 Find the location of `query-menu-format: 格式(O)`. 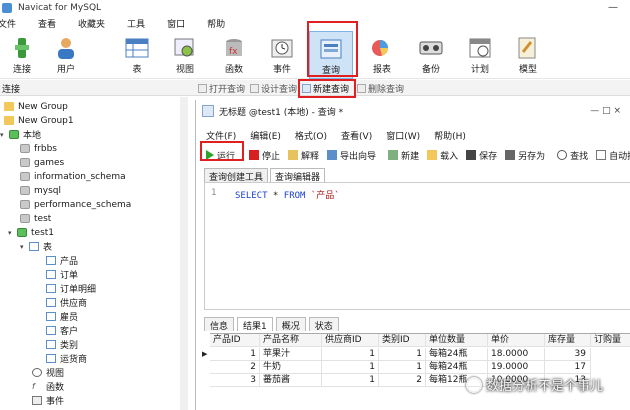

query-menu-format: 格式(O) is located at coordinates (311, 135).